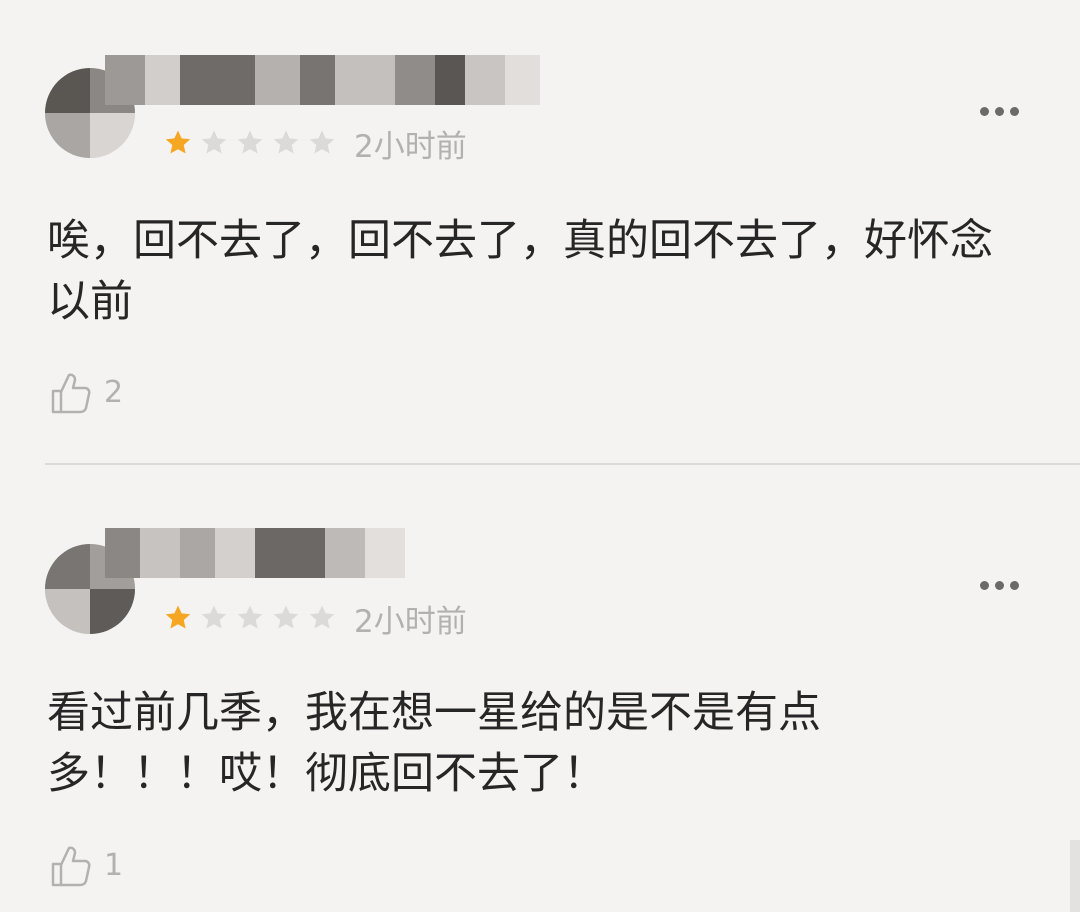 The image size is (1080, 912). What do you see at coordinates (520, 271) in the screenshot?
I see `review-content: 唉，回不去了，回不去了，真的回不去了，好怀念以前` at bounding box center [520, 271].